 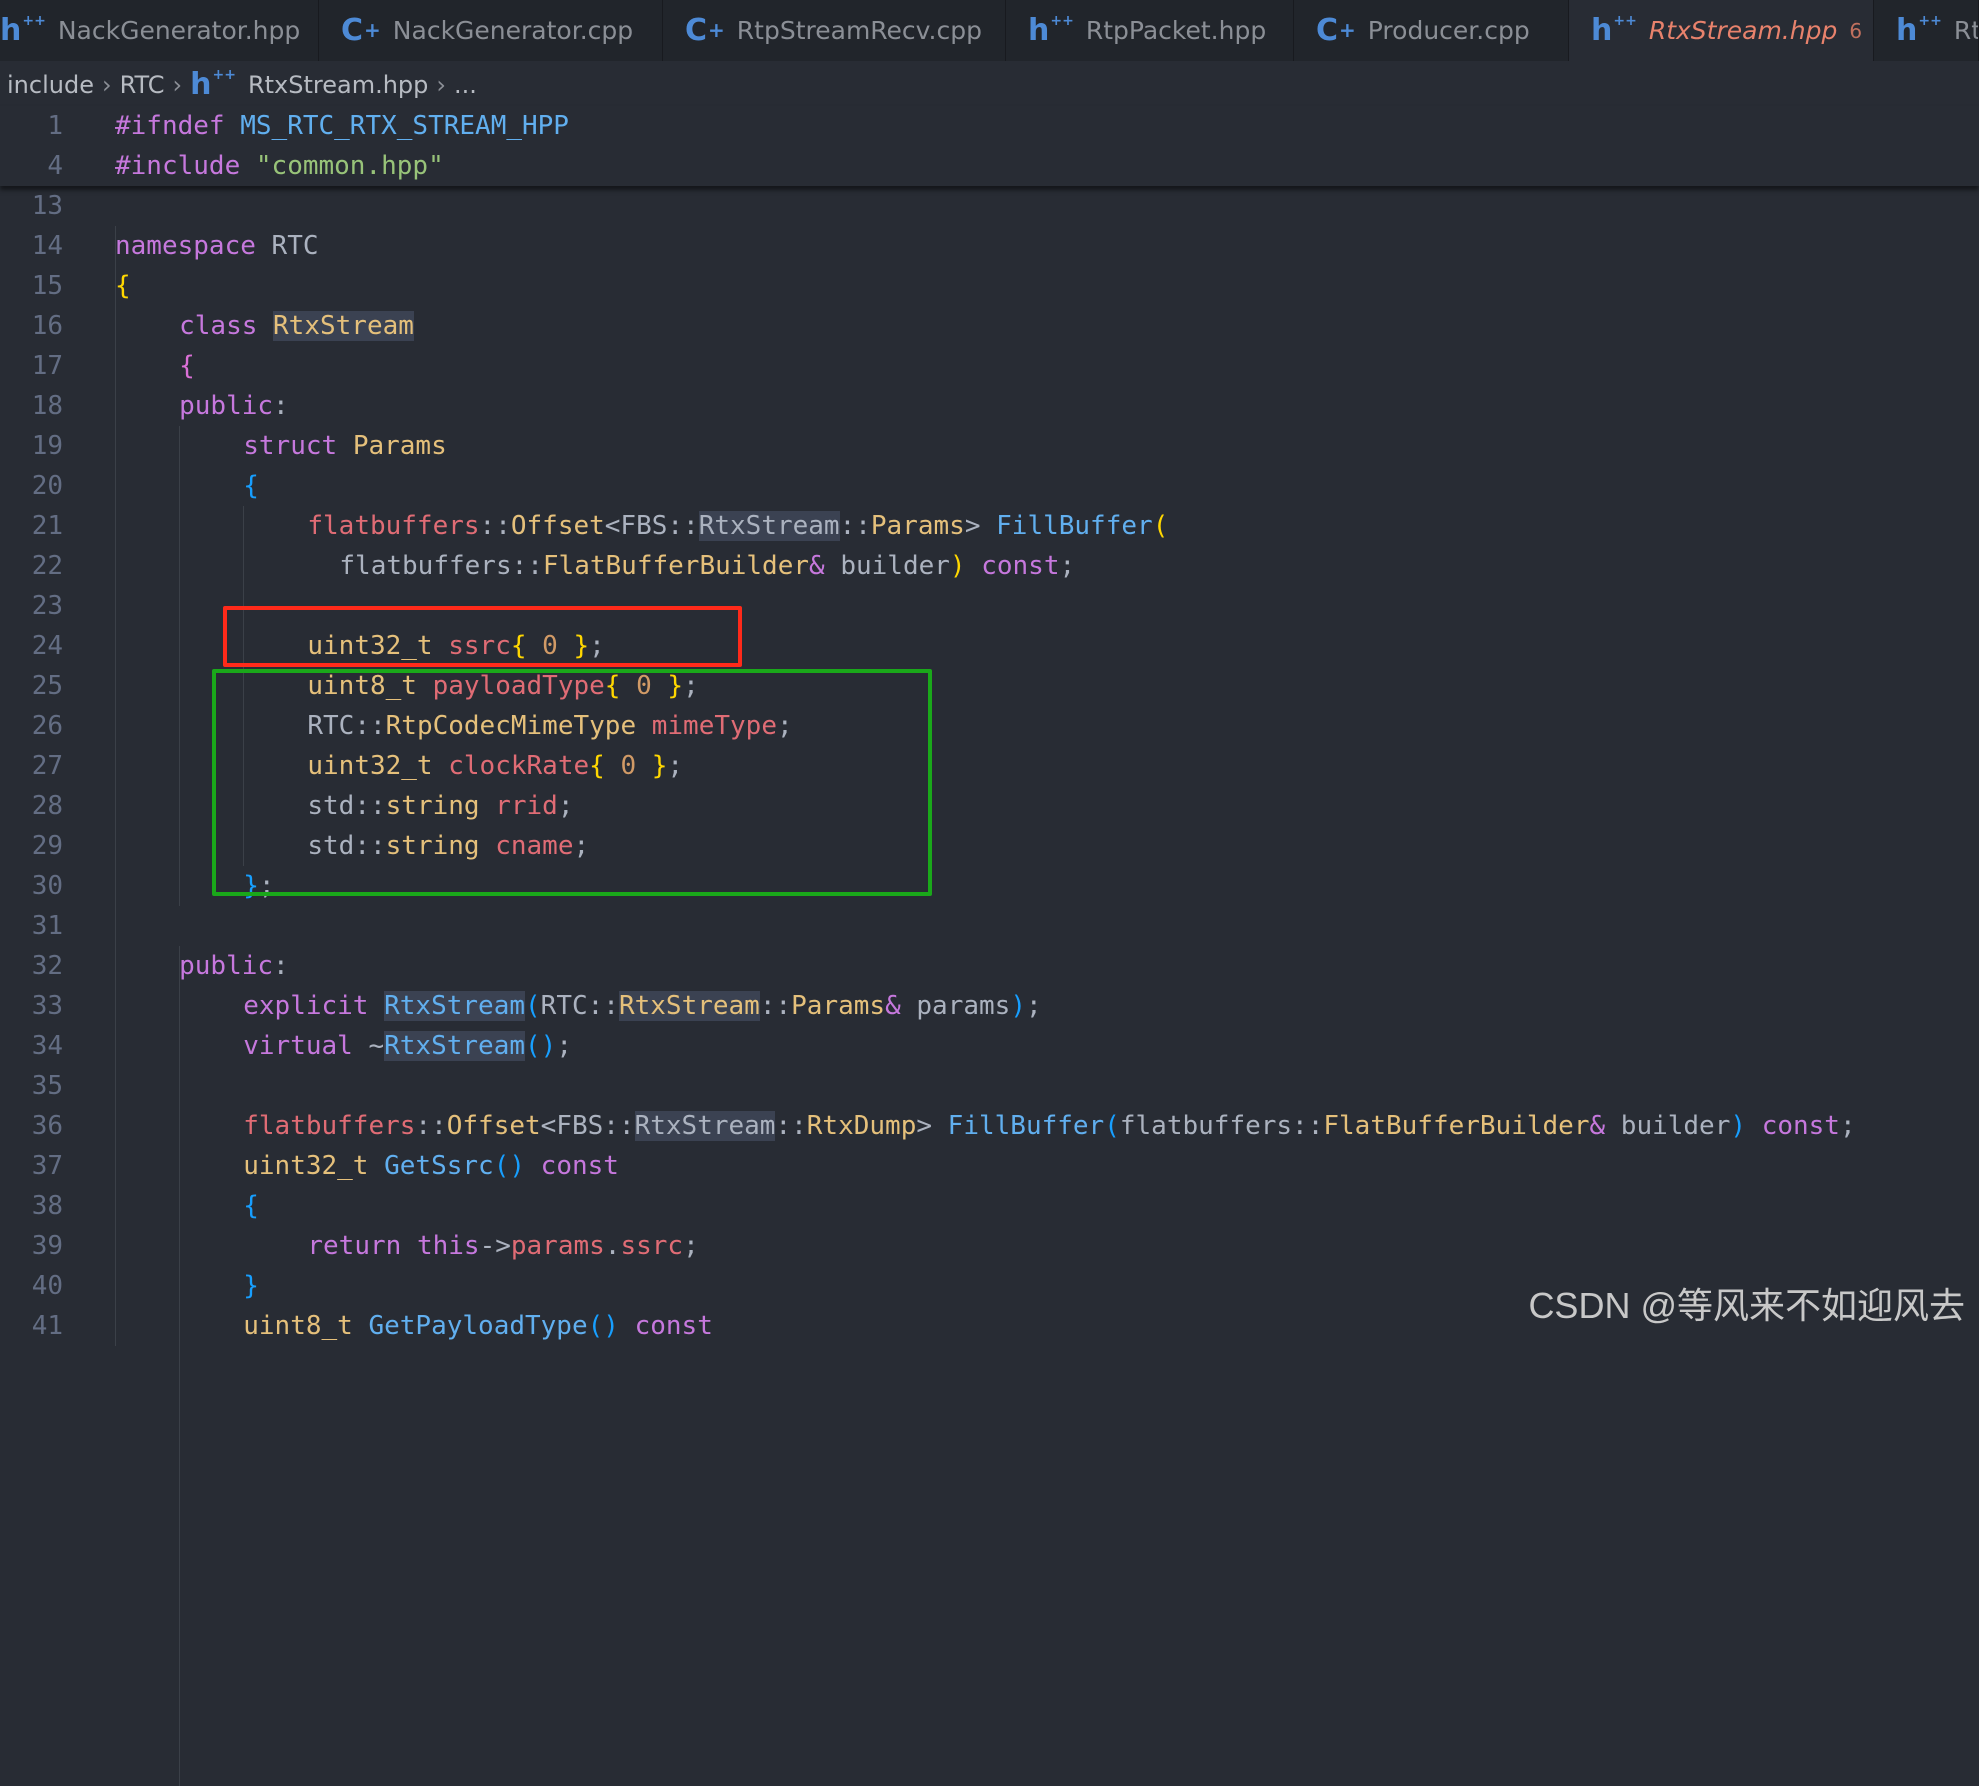 What do you see at coordinates (1026, 1126) in the screenshot?
I see `code-token: FillBuffer` at bounding box center [1026, 1126].